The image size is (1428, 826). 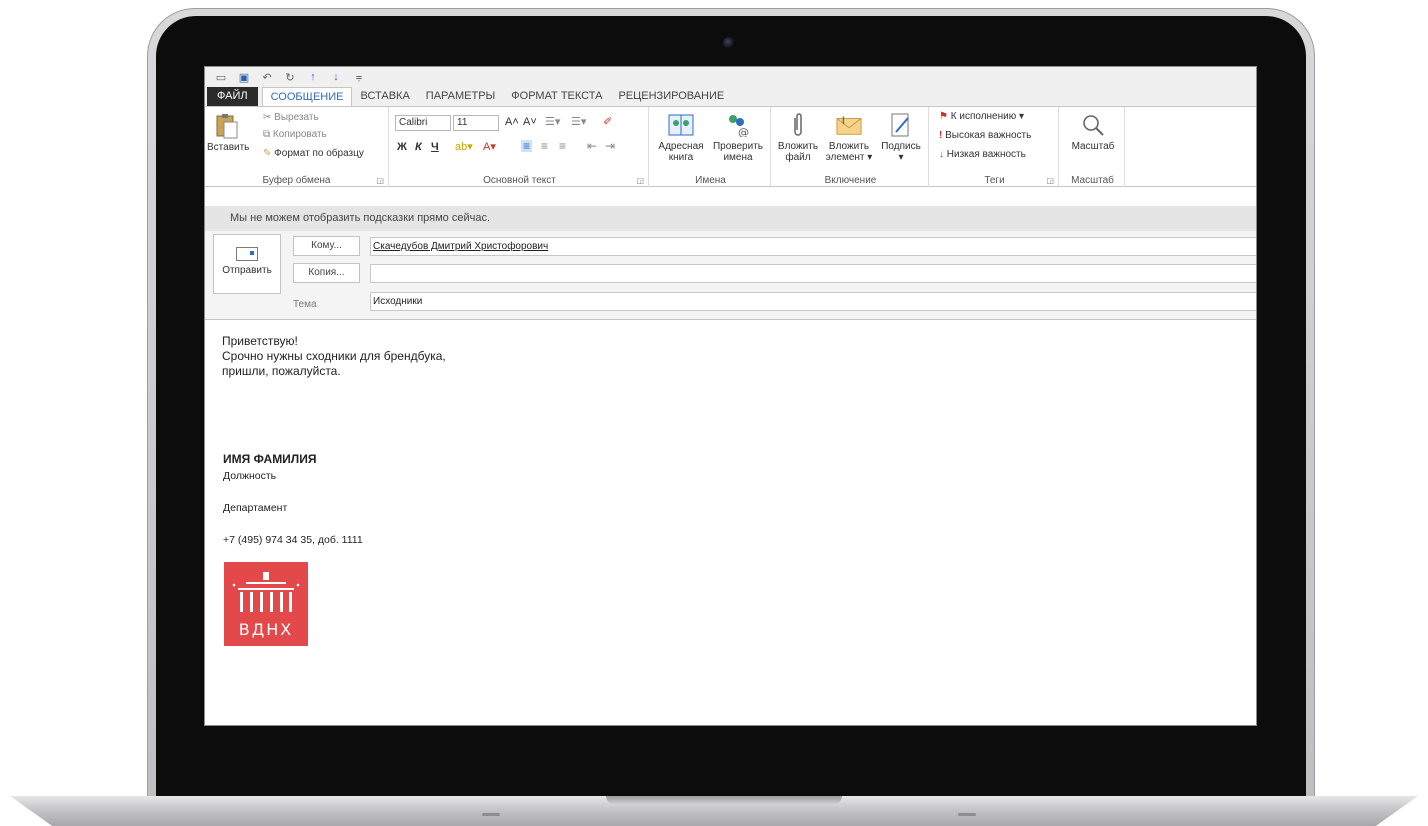 What do you see at coordinates (982, 155) in the screenshot?
I see `low-importance-button: ↓ Низкая важность` at bounding box center [982, 155].